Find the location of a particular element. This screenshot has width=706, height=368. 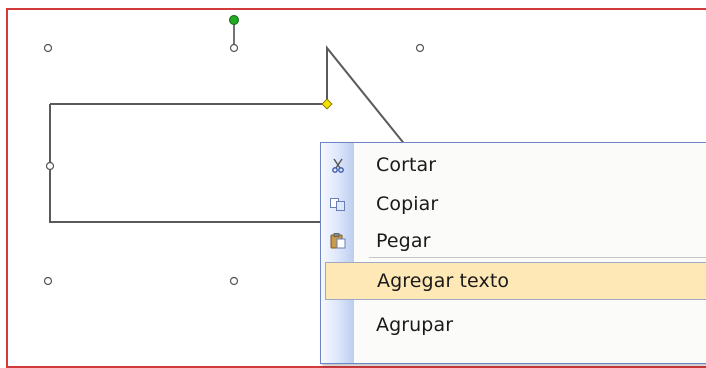

sizing-handle-bottom-center is located at coordinates (234, 281).